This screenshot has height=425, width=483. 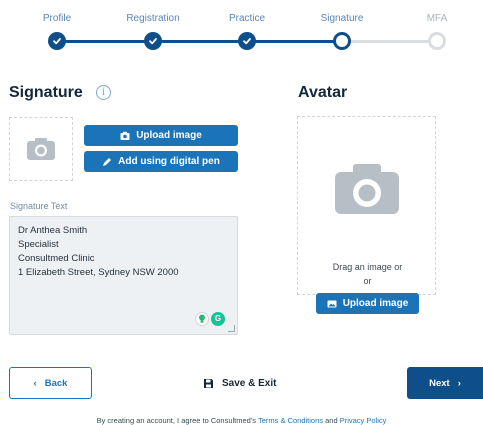 What do you see at coordinates (38, 244) in the screenshot?
I see `signature-text-line: Specialist` at bounding box center [38, 244].